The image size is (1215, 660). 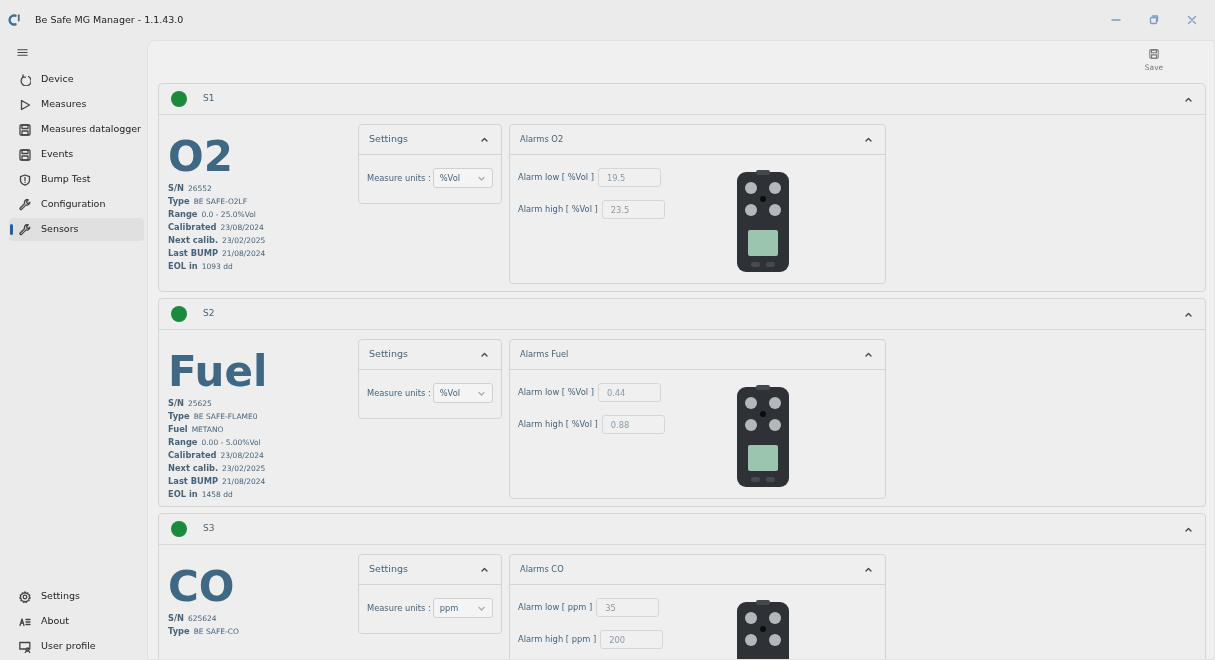 What do you see at coordinates (25, 646) in the screenshot?
I see `user-profile-icon` at bounding box center [25, 646].